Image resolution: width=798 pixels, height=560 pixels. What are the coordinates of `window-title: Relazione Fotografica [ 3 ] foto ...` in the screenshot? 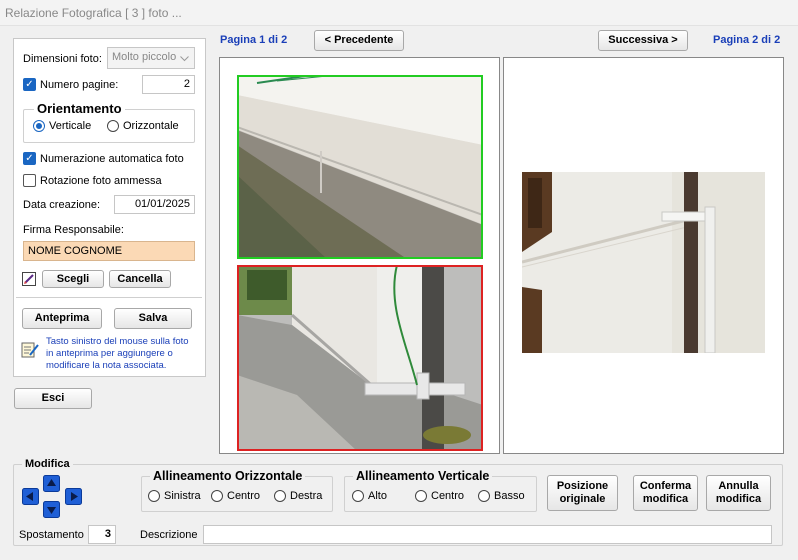 It's located at (399, 13).